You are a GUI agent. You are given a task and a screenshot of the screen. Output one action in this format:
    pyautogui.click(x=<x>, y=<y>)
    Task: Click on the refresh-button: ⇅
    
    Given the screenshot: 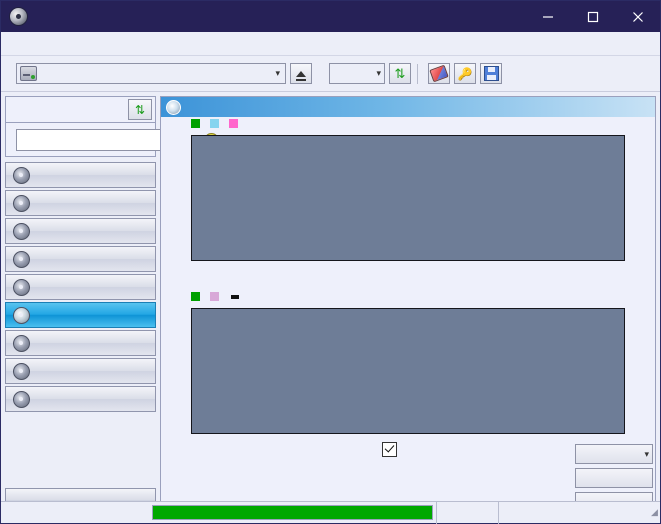 What is the action you would take?
    pyautogui.click(x=400, y=73)
    